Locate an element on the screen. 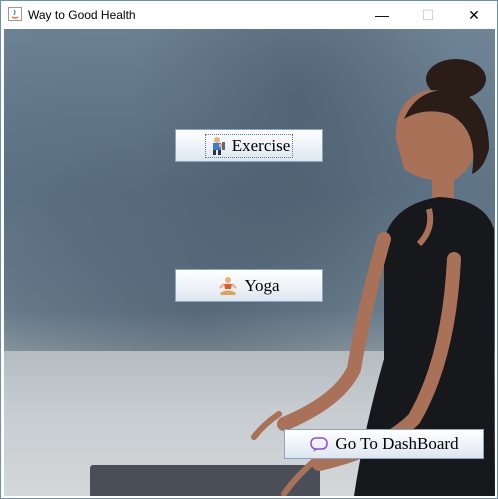  exercise-button-focus: Exercise is located at coordinates (249, 145).